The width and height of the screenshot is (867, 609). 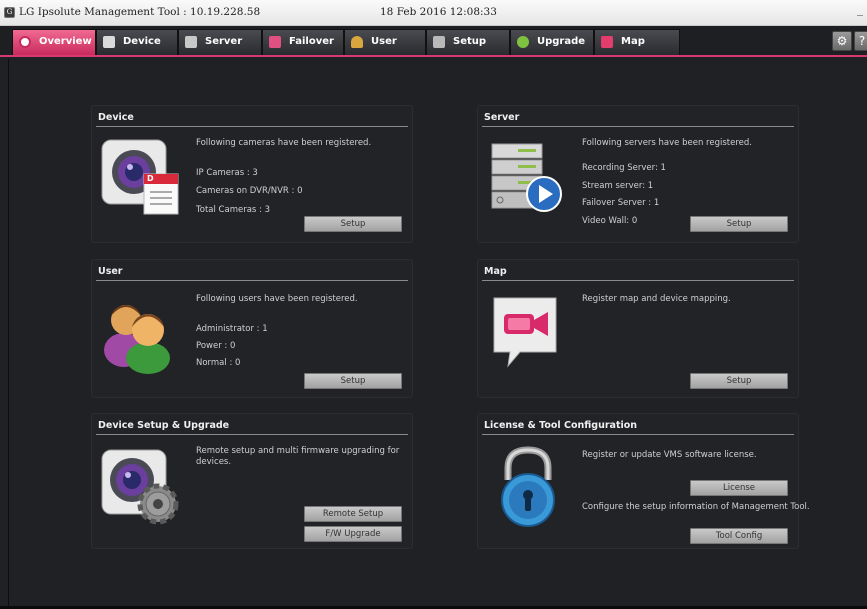 What do you see at coordinates (528, 332) in the screenshot?
I see `video-camera-bubble-icon` at bounding box center [528, 332].